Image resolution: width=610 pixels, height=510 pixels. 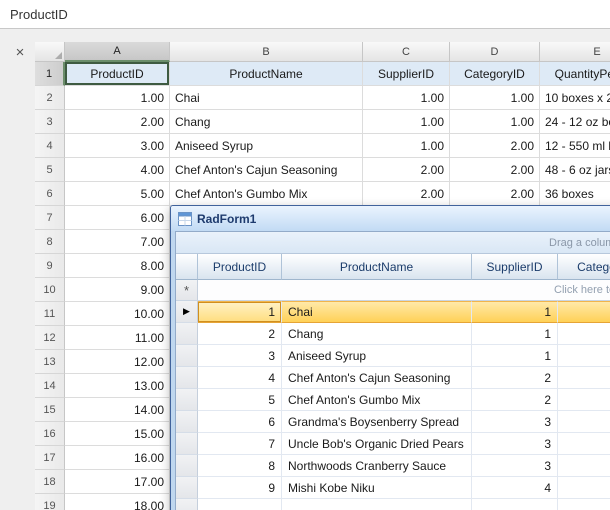 I want to click on grid-cell-name: Mishi Kobe Niku, so click(x=377, y=488).